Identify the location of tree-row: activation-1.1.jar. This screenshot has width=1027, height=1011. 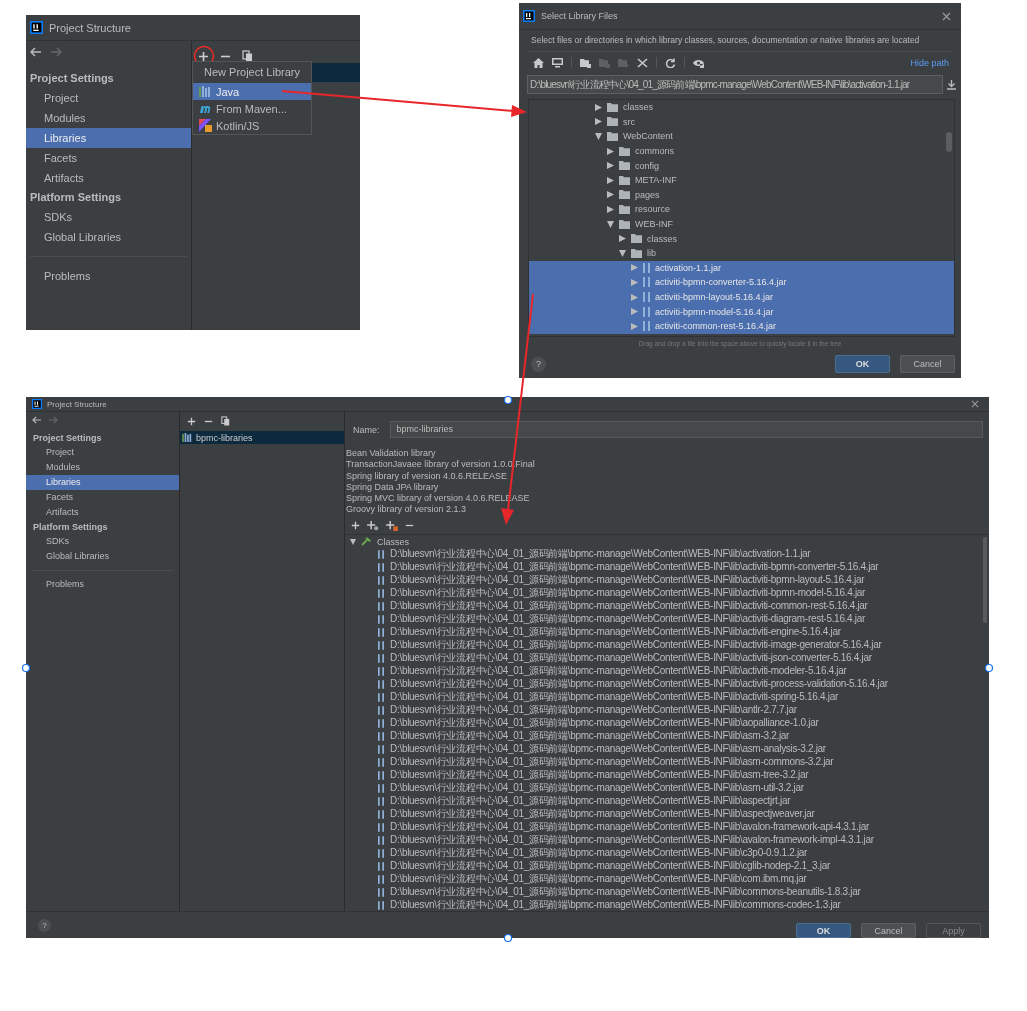
(741, 268).